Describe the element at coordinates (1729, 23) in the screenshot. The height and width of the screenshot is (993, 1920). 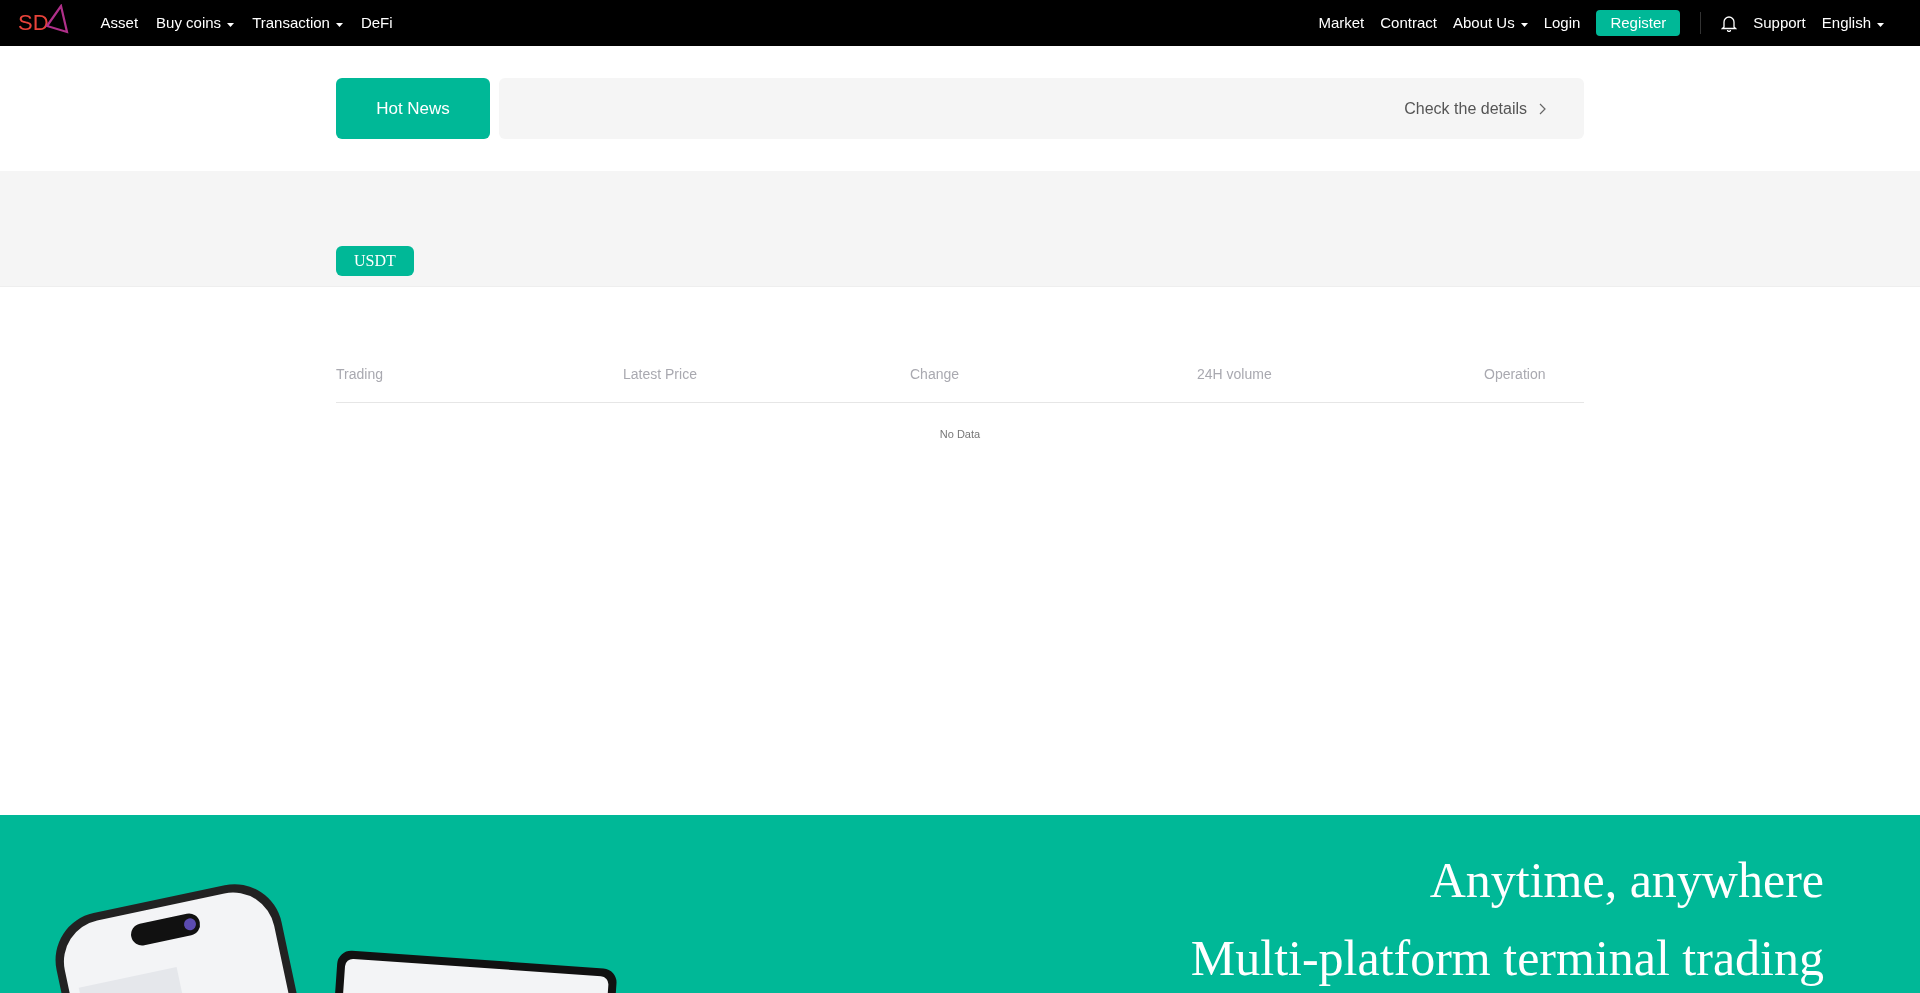
I see `bell-icon` at that location.